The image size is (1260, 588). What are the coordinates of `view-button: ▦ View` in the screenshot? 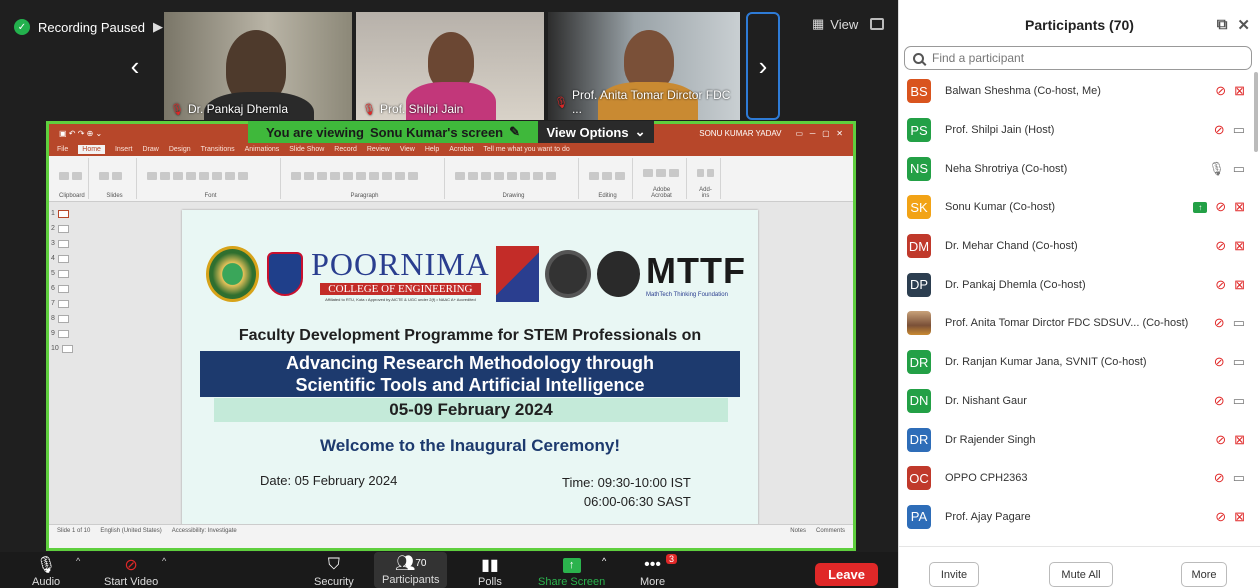 It's located at (848, 24).